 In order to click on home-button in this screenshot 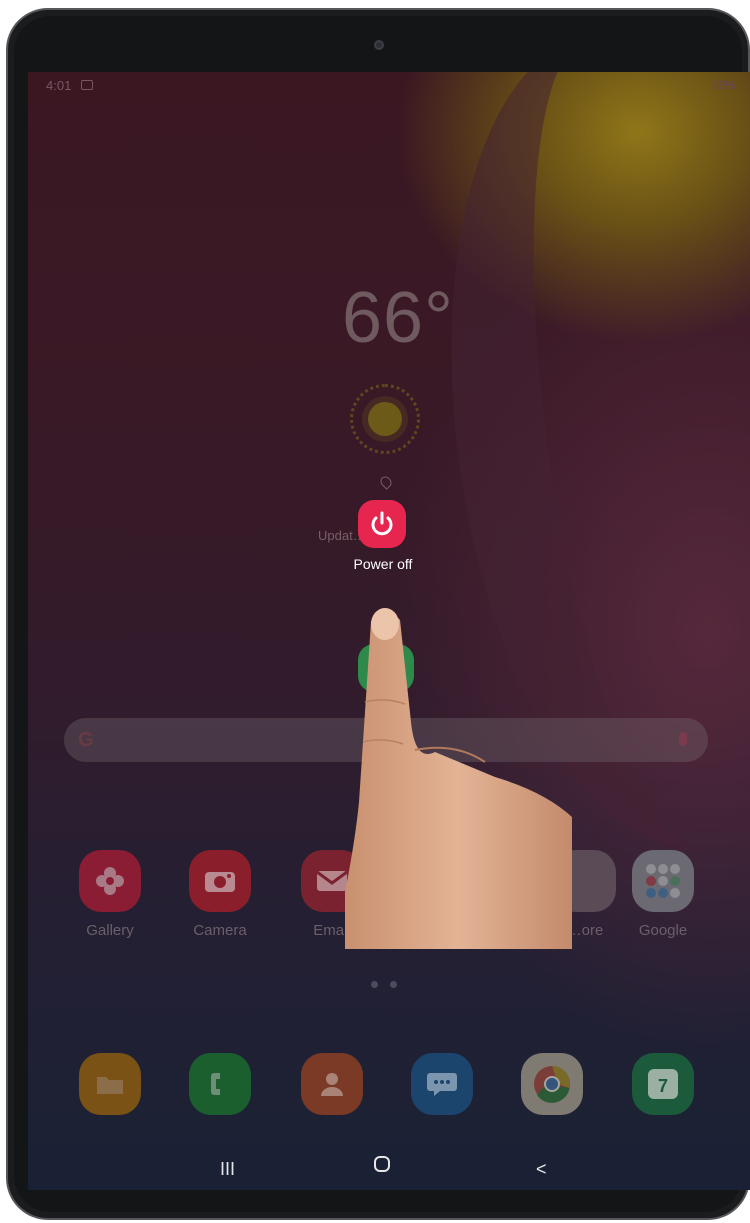, I will do `click(382, 1164)`.